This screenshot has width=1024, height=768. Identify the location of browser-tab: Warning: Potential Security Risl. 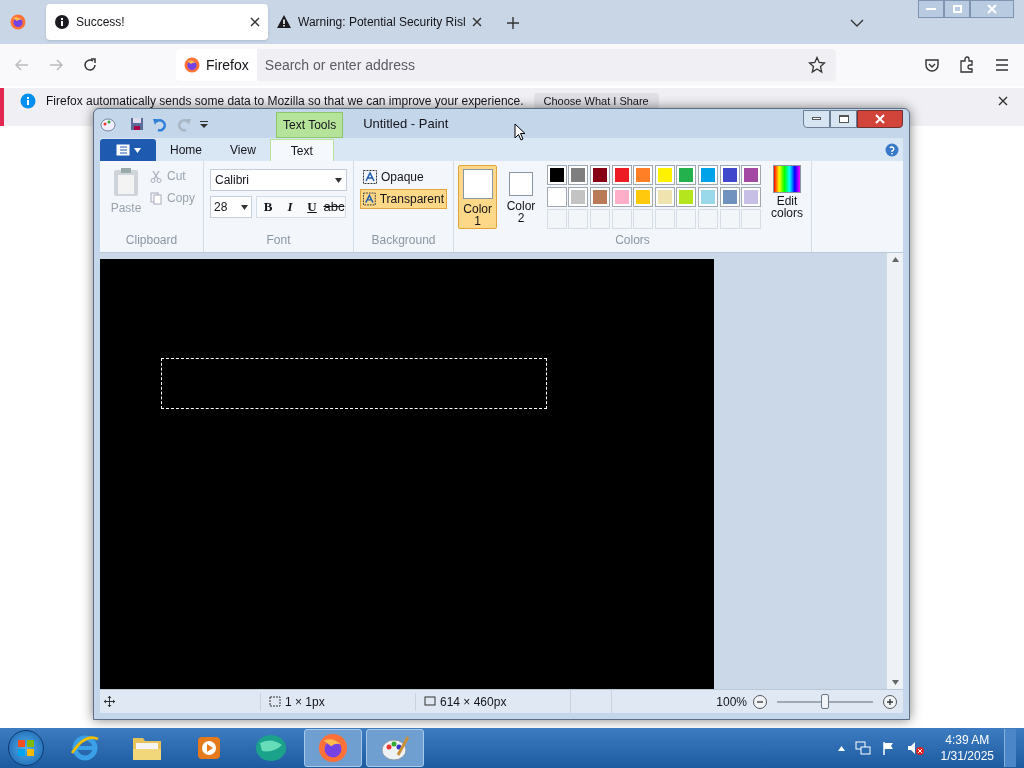
(379, 22).